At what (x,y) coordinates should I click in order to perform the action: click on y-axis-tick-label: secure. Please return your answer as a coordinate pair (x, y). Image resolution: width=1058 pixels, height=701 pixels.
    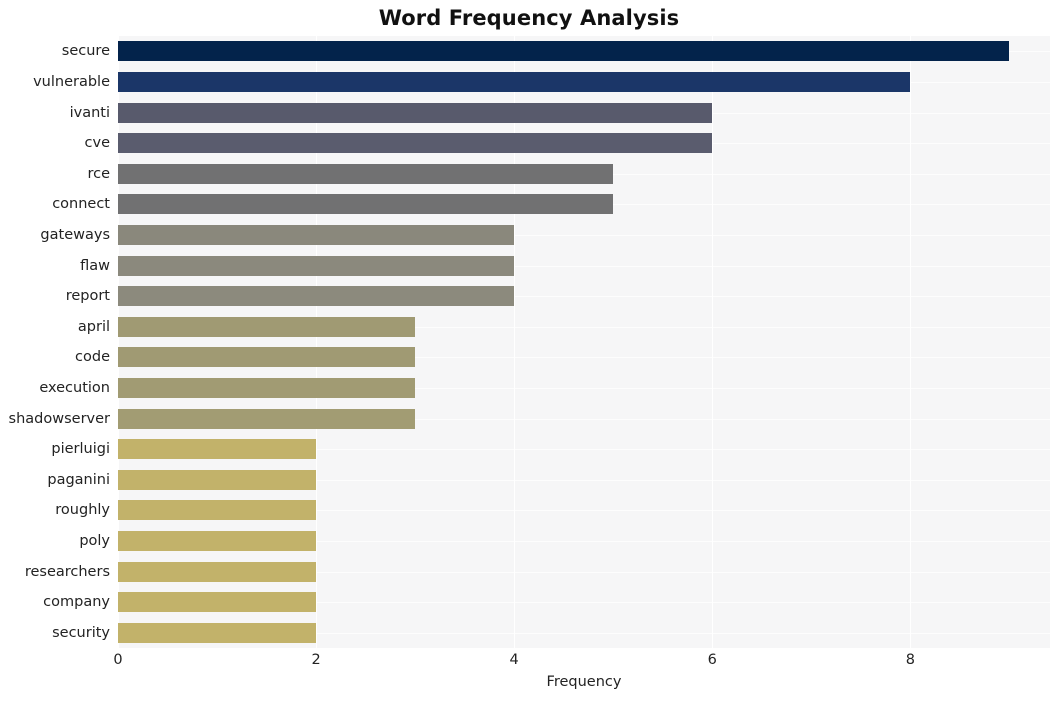
    Looking at the image, I should click on (85, 51).